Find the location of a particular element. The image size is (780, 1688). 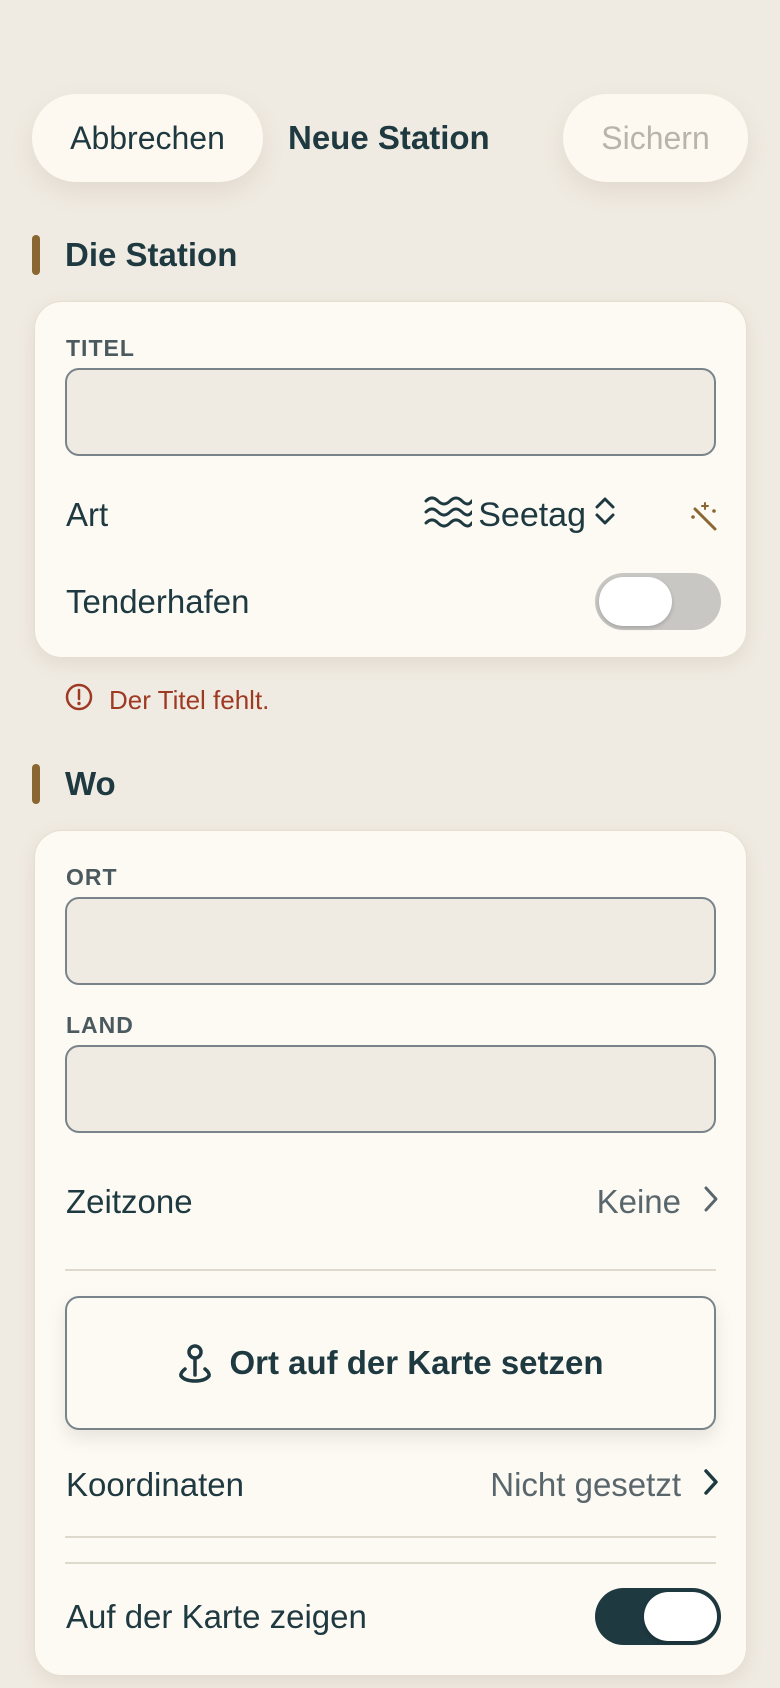

top-bar: Abbrechen Neue Station Sichern is located at coordinates (390, 138).